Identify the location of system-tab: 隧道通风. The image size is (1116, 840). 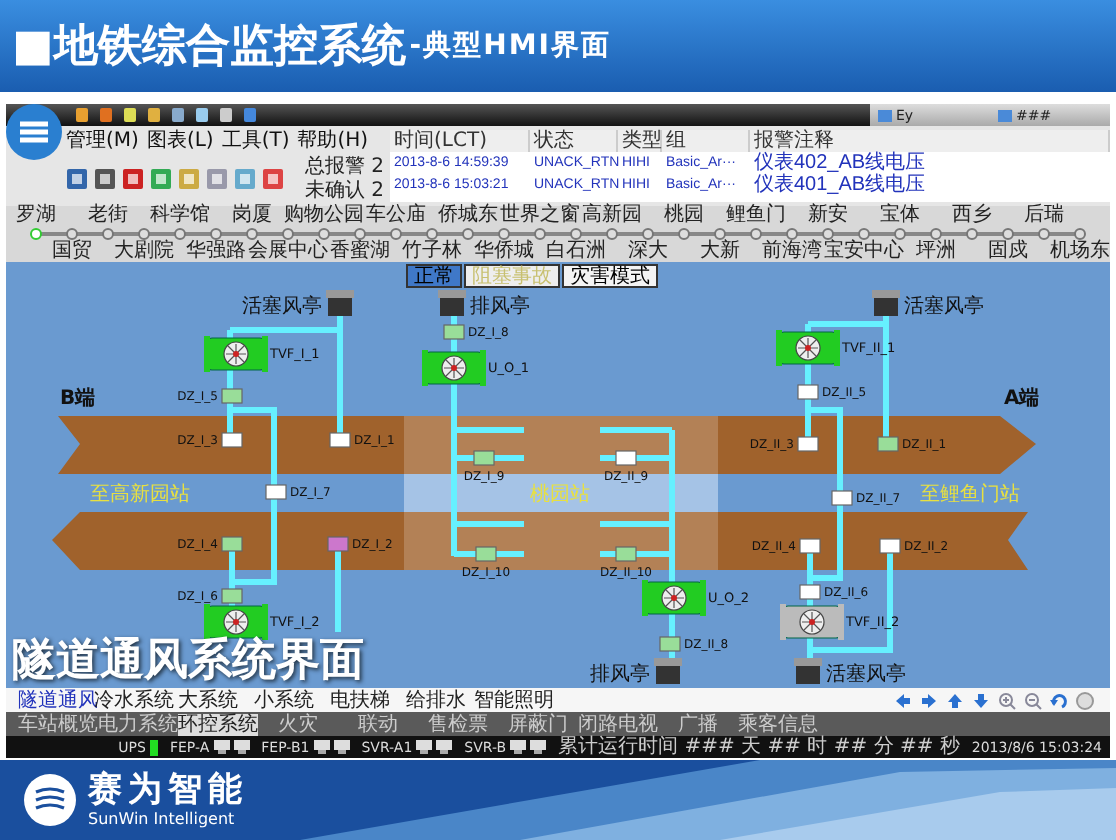
(56, 700).